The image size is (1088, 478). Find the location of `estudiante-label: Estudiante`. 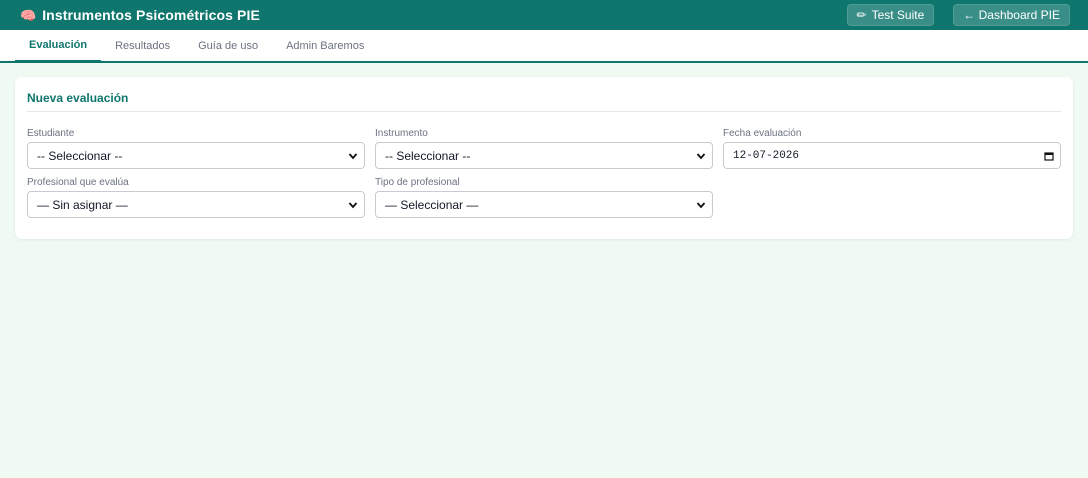

estudiante-label: Estudiante is located at coordinates (51, 133).